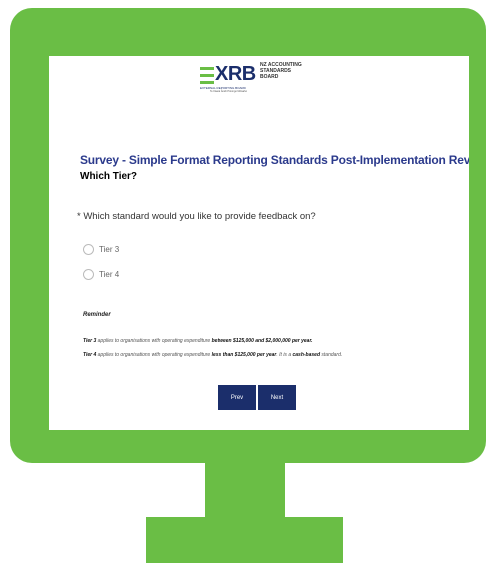  Describe the element at coordinates (244, 540) in the screenshot. I see `monitor-stand-base` at that location.